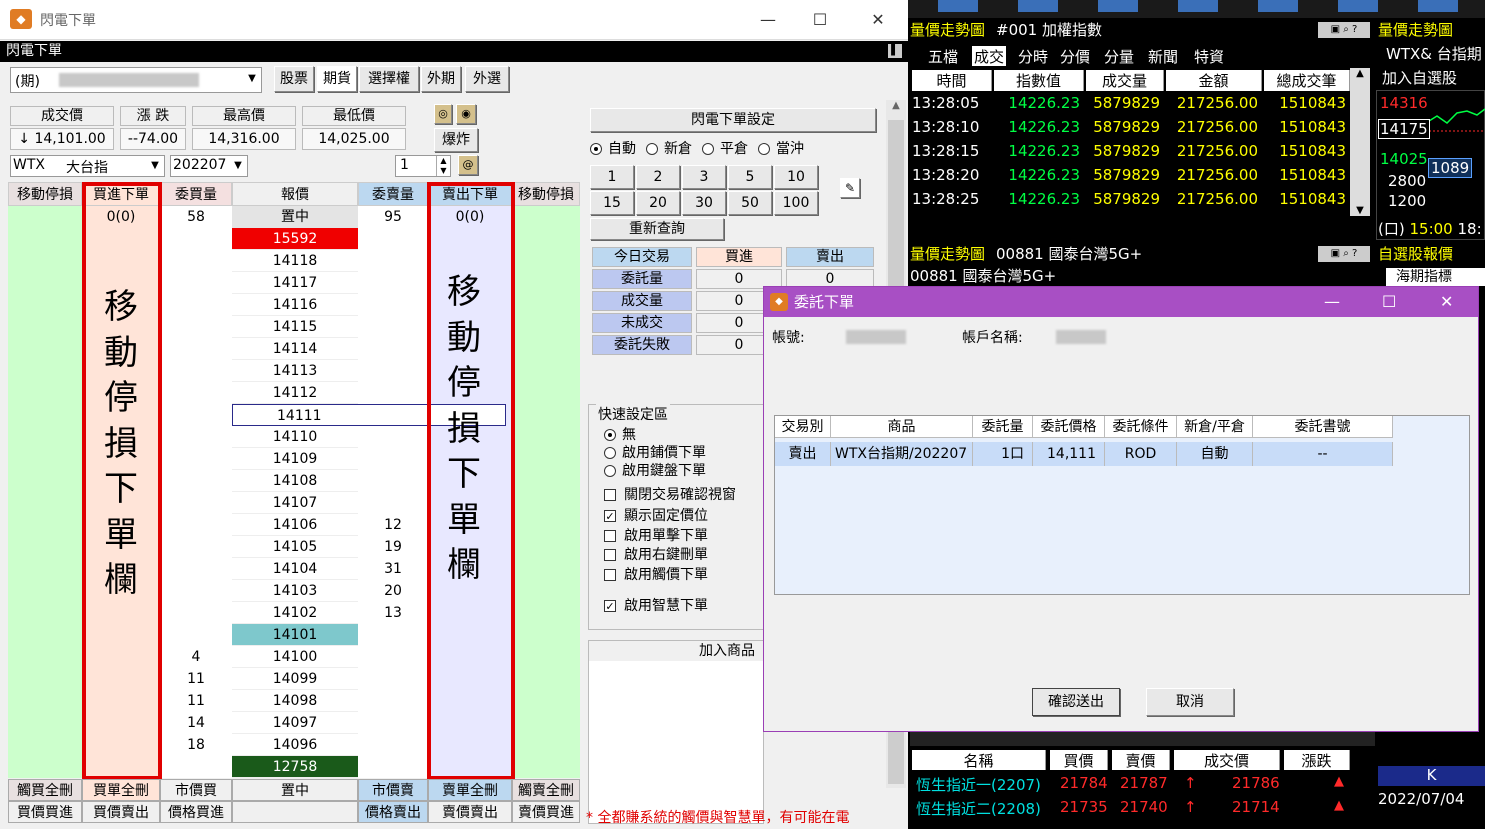 The height and width of the screenshot is (829, 1485). Describe the element at coordinates (902, 454) in the screenshot. I see `order-grid-cell: WTX台指期/202207` at that location.